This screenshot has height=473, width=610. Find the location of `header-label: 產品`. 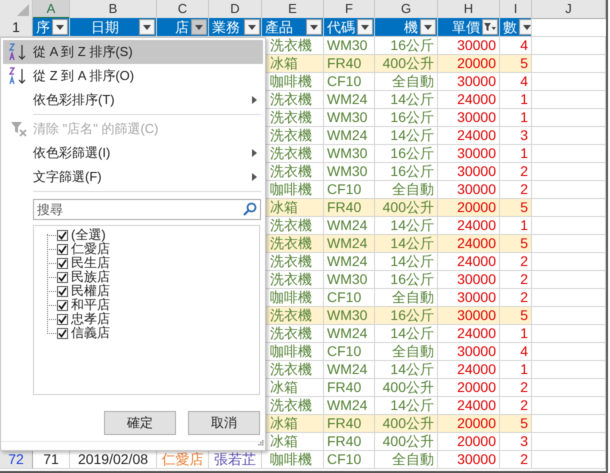

header-label: 產品 is located at coordinates (279, 27).